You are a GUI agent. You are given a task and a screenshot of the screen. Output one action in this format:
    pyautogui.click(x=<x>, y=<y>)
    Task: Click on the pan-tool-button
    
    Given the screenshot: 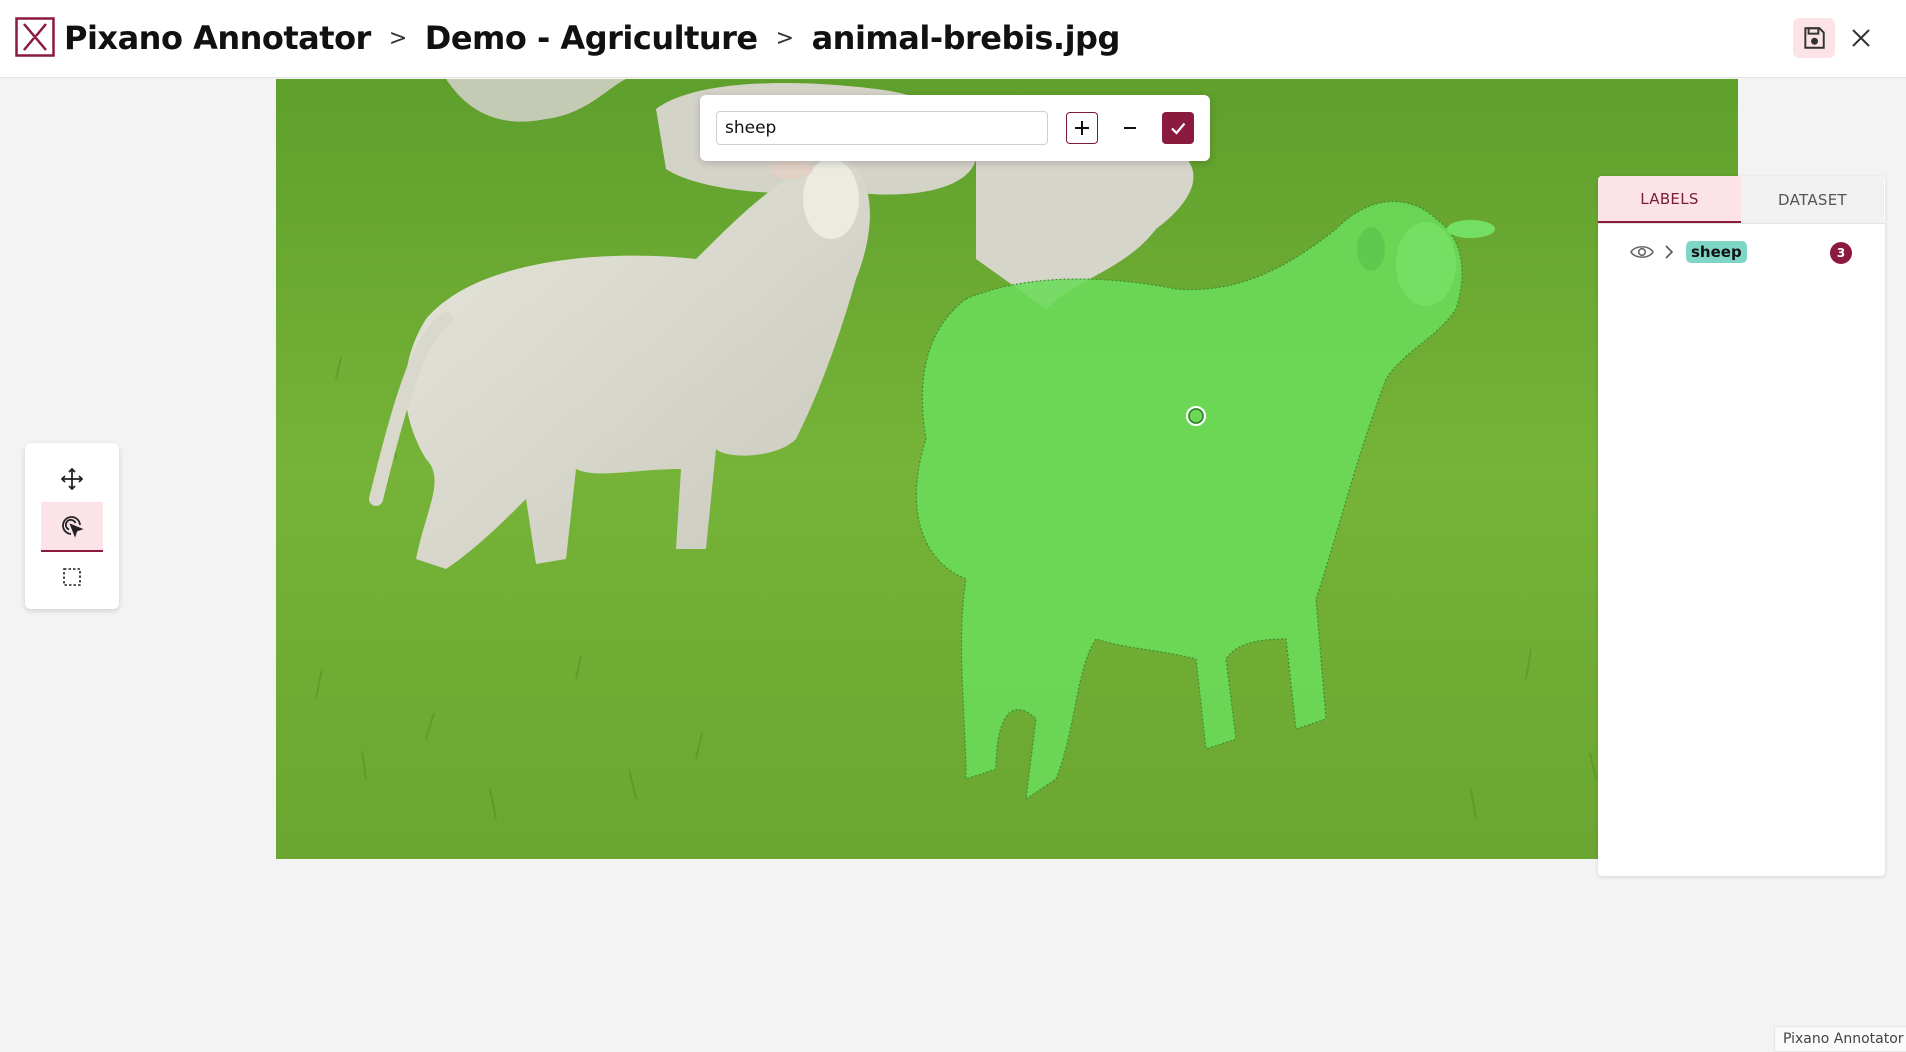 What is the action you would take?
    pyautogui.click(x=72, y=479)
    